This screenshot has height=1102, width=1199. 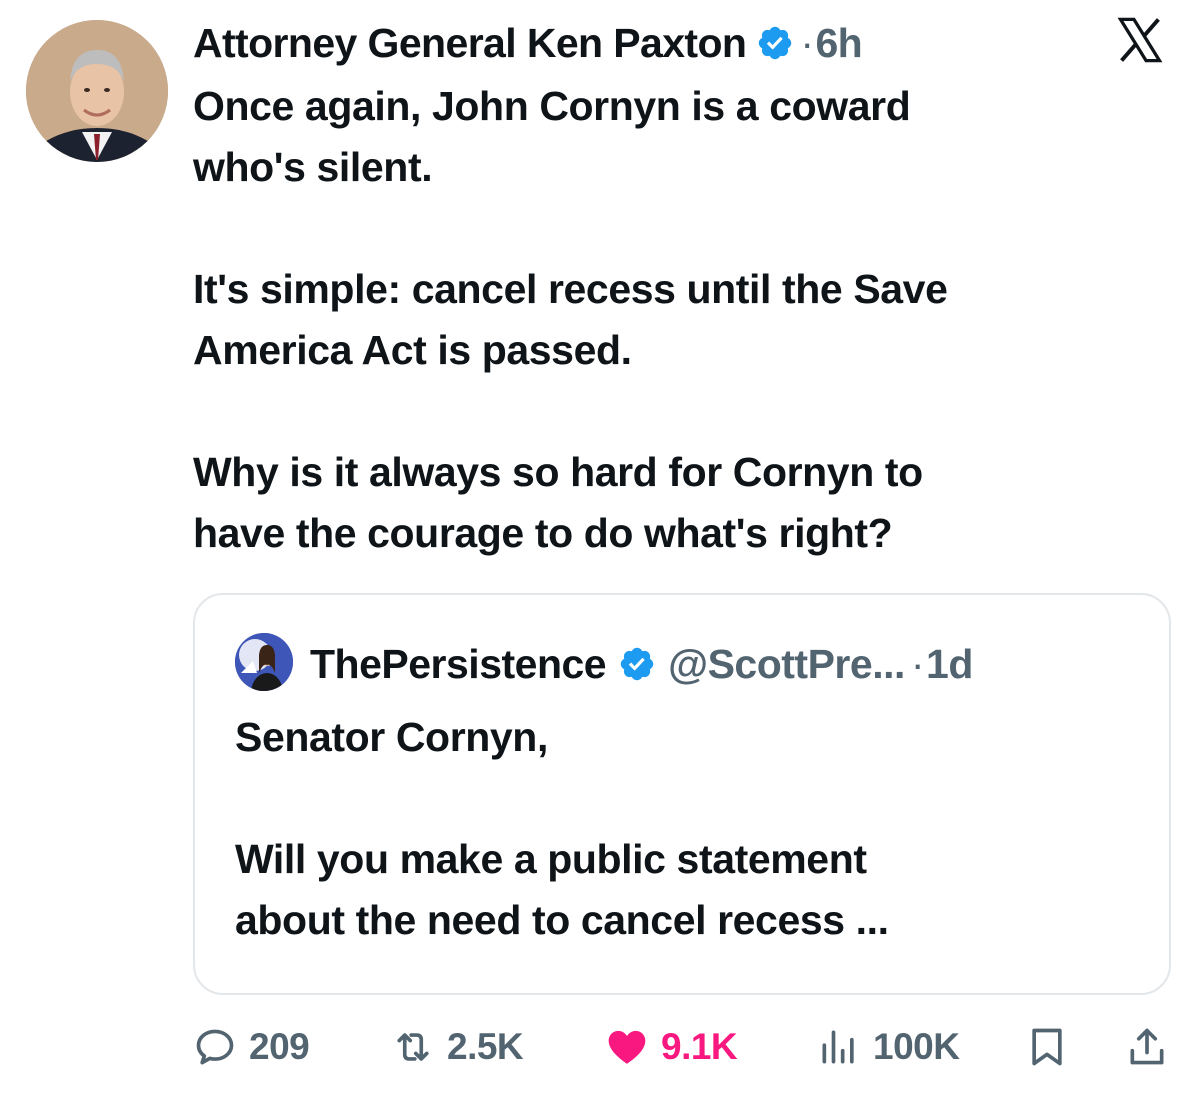 What do you see at coordinates (551, 859) in the screenshot?
I see `quoted-text-line: Will you make a public statement` at bounding box center [551, 859].